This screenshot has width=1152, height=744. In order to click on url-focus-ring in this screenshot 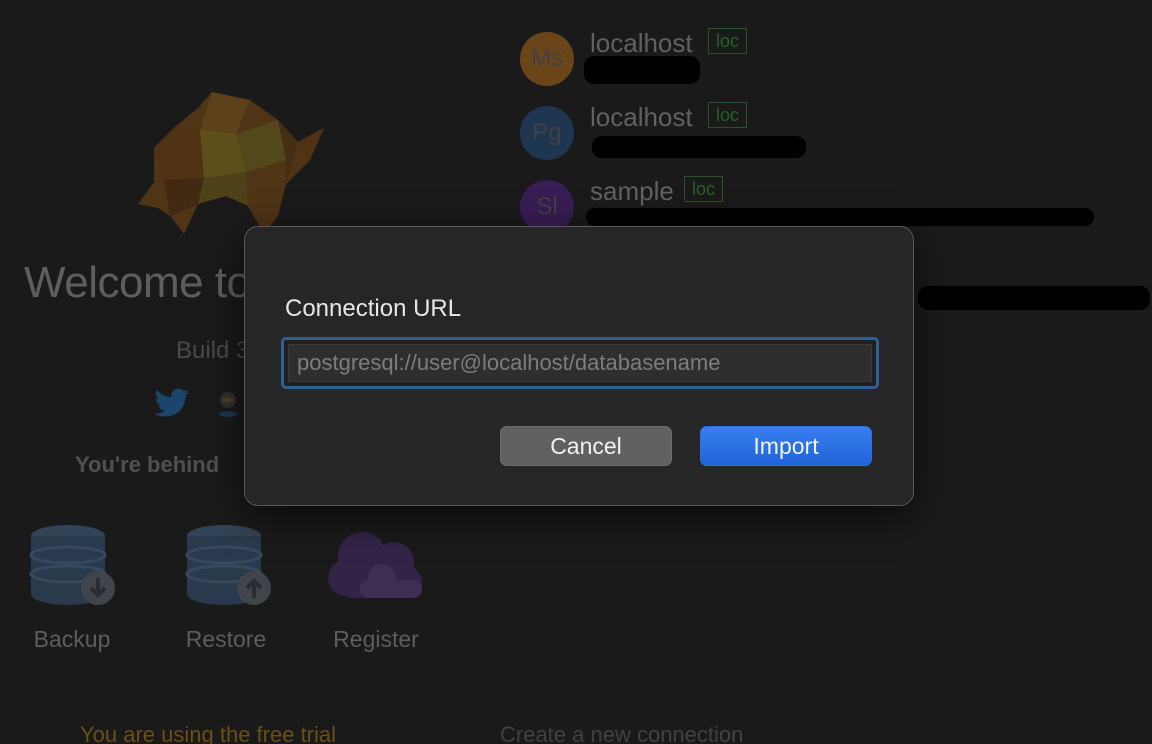, I will do `click(580, 363)`.